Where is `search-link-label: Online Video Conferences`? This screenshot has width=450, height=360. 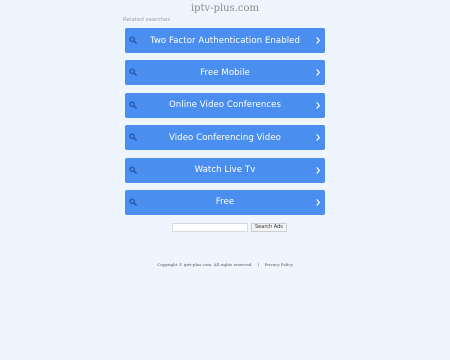 search-link-label: Online Video Conferences is located at coordinates (225, 105).